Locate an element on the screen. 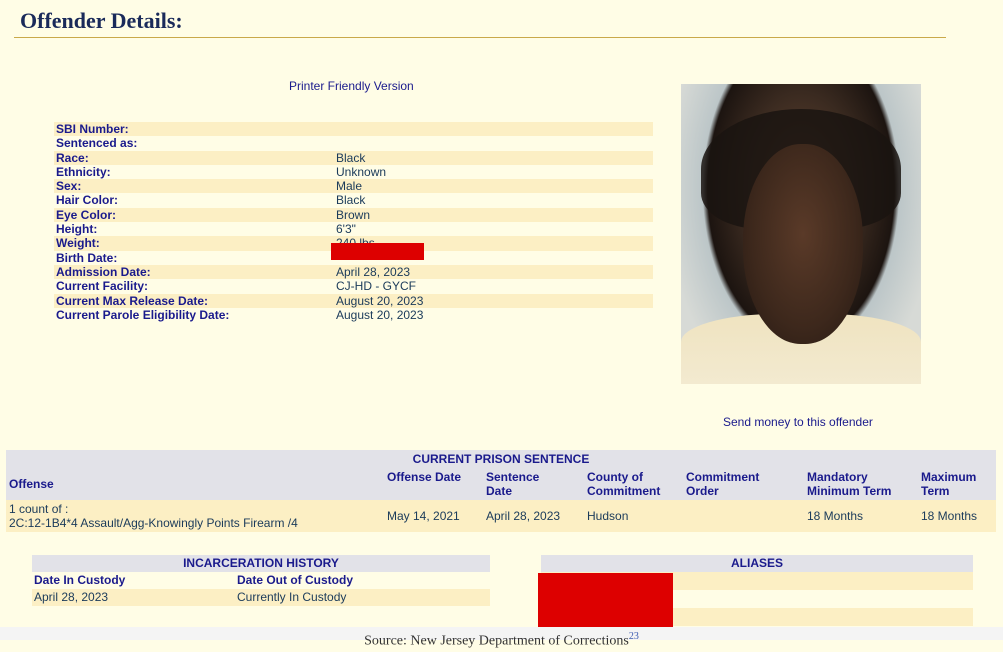  detail-value: 6'3" is located at coordinates (346, 229).